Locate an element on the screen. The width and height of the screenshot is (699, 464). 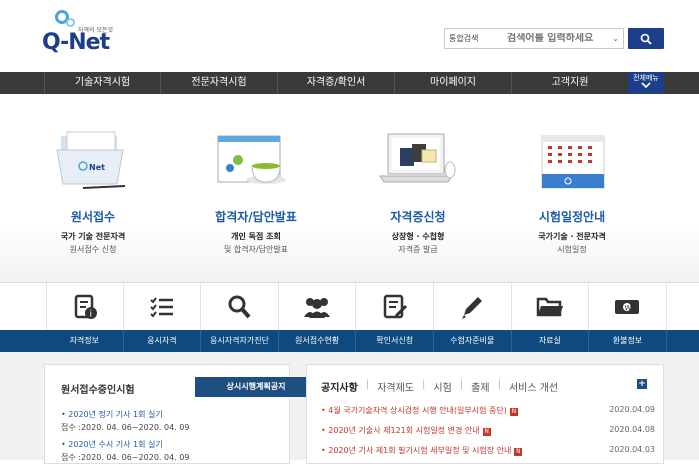
service-schedule: 시험일정안내 국가기술 · 전문자격 시험일정 is located at coordinates (572, 192).